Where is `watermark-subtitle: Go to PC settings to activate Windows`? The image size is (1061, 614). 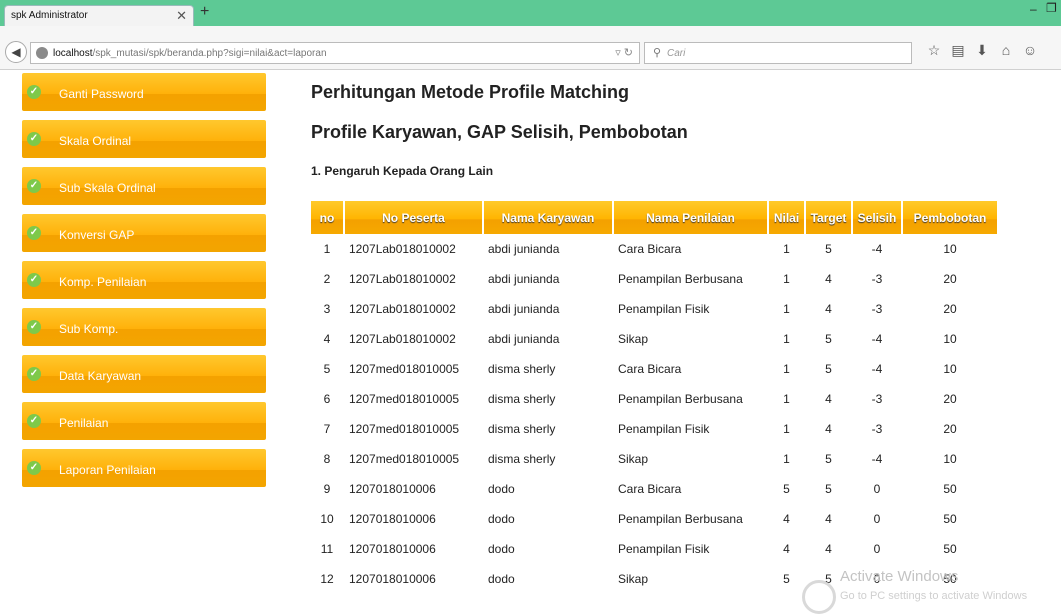 watermark-subtitle: Go to PC settings to activate Windows is located at coordinates (934, 596).